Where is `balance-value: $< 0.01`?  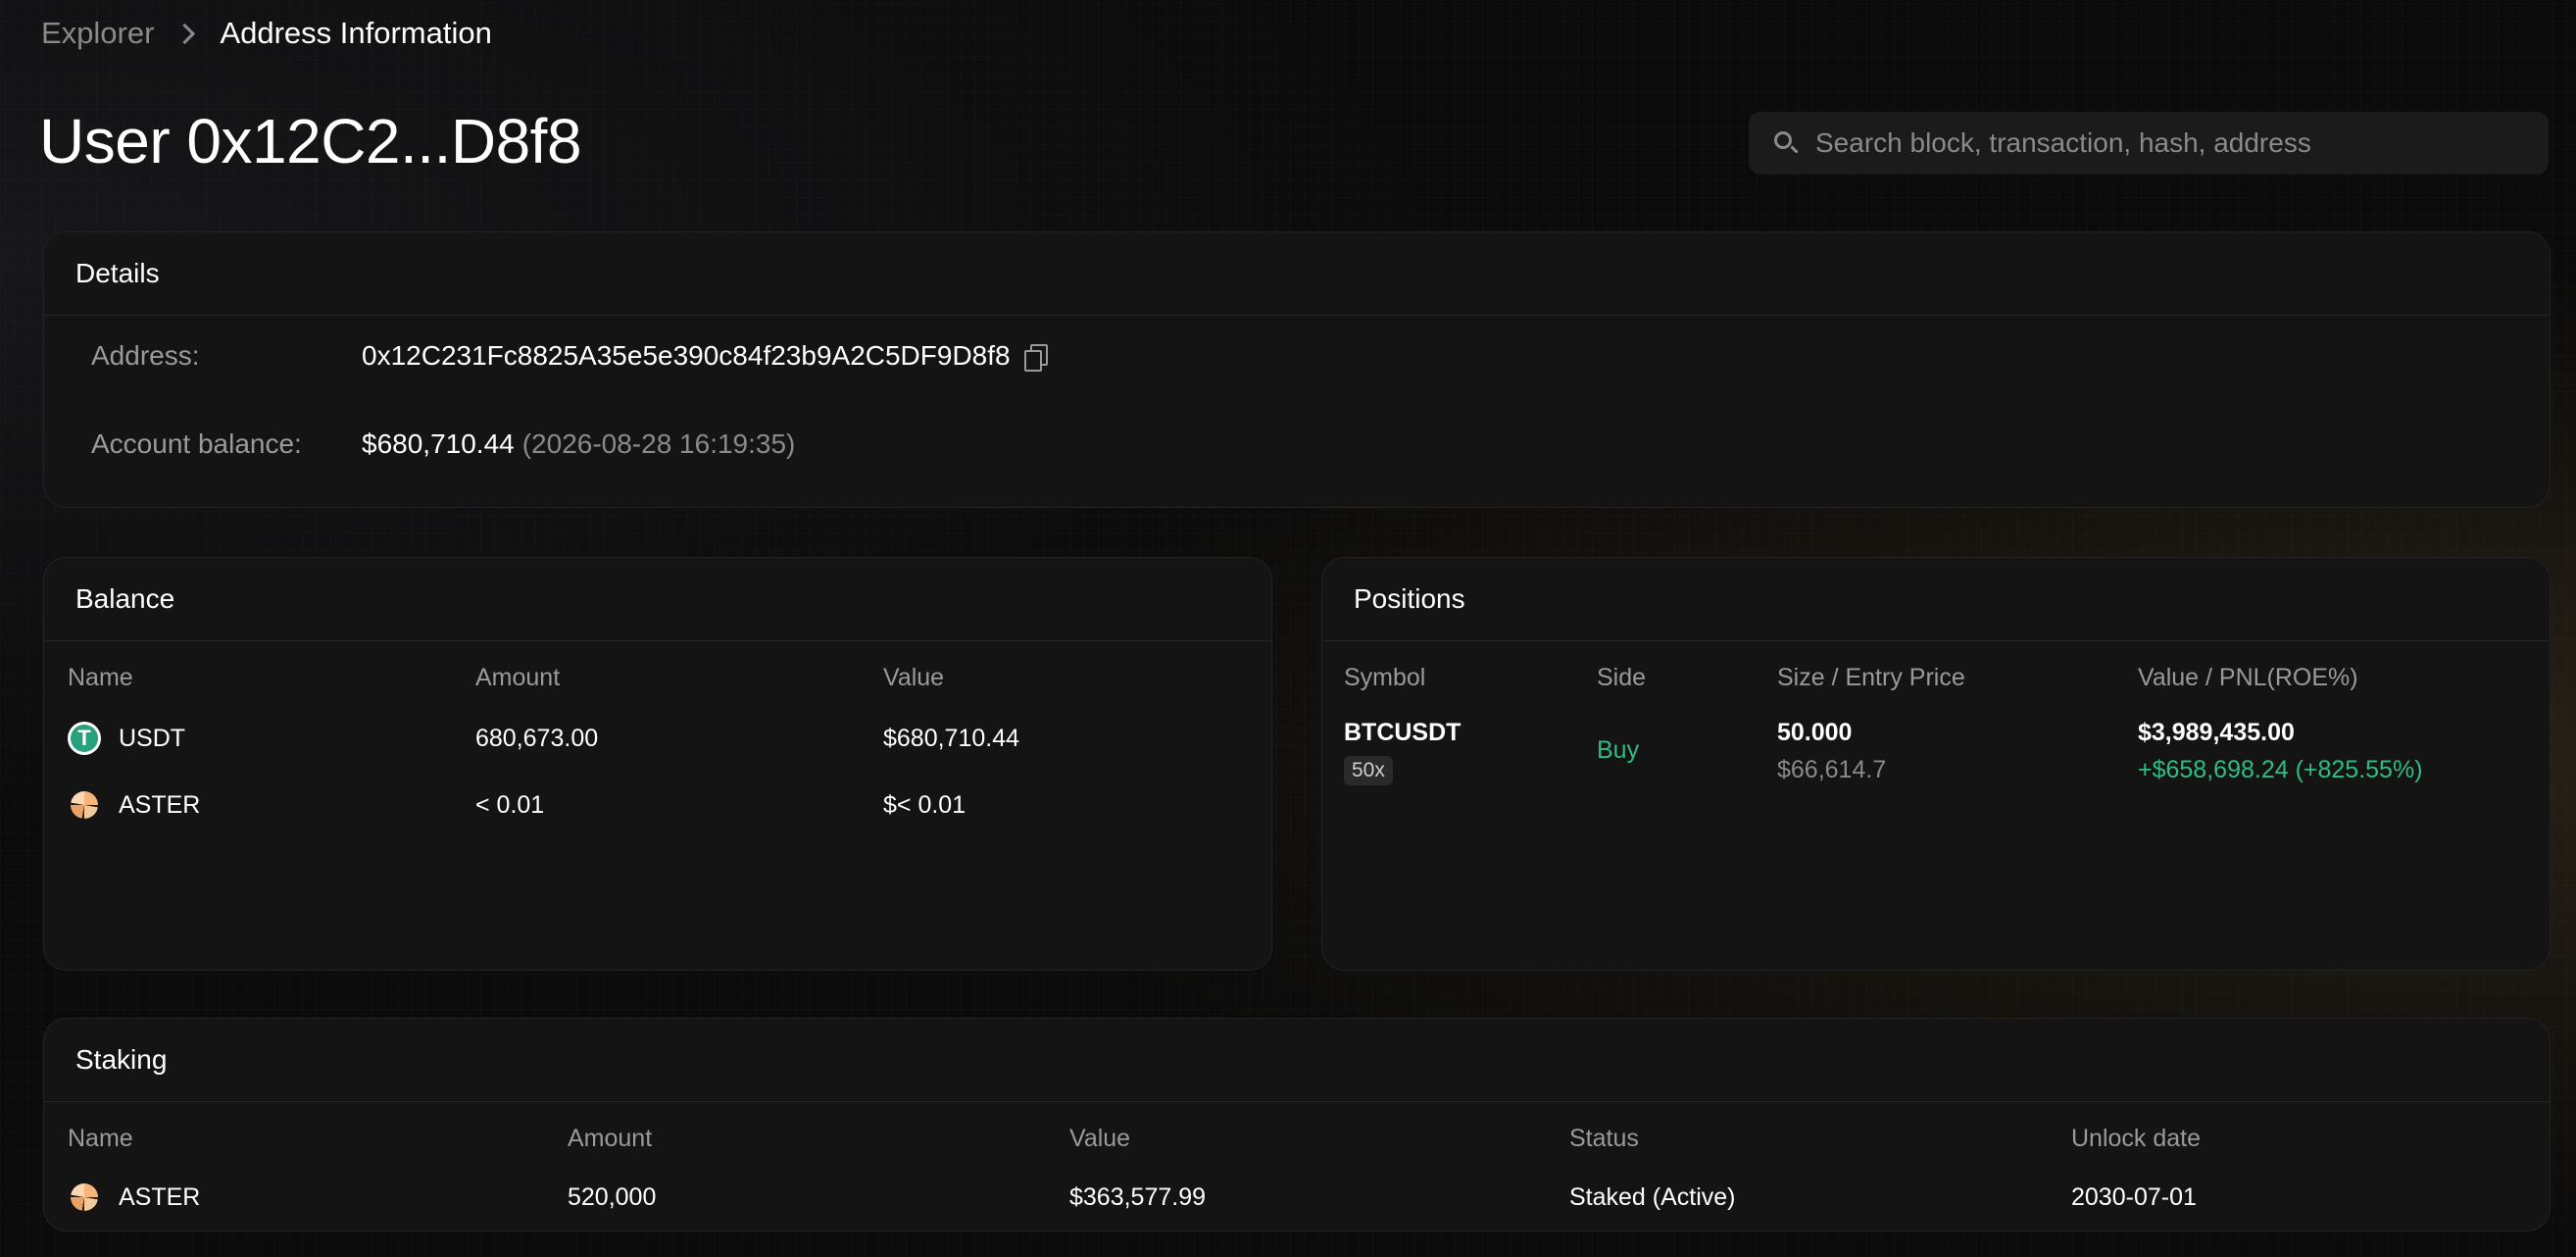
balance-value: $< 0.01 is located at coordinates (924, 805).